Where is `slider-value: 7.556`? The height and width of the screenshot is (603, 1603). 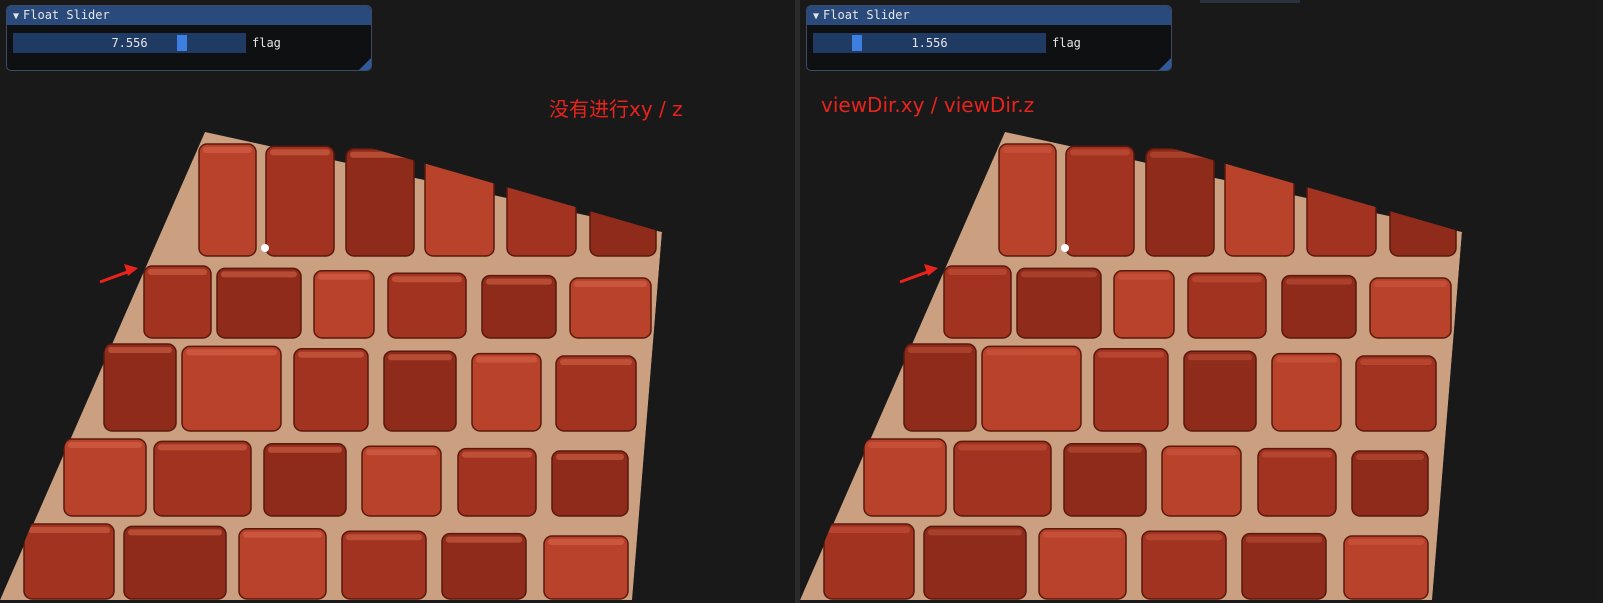
slider-value: 7.556 is located at coordinates (129, 43).